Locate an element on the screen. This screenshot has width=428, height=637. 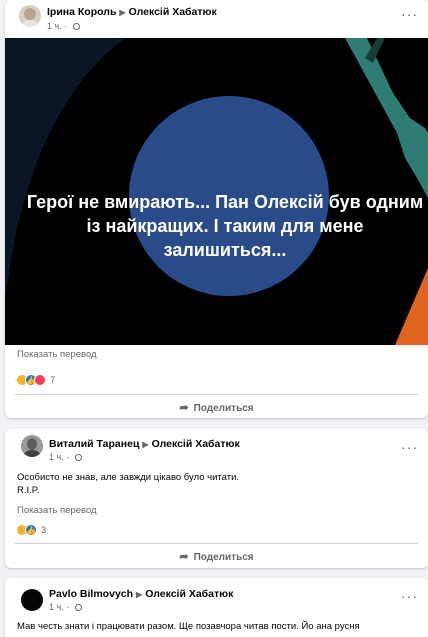
post-header: Pavlo Bilmovych ▶ Олексій Хабатюк is located at coordinates (141, 594).